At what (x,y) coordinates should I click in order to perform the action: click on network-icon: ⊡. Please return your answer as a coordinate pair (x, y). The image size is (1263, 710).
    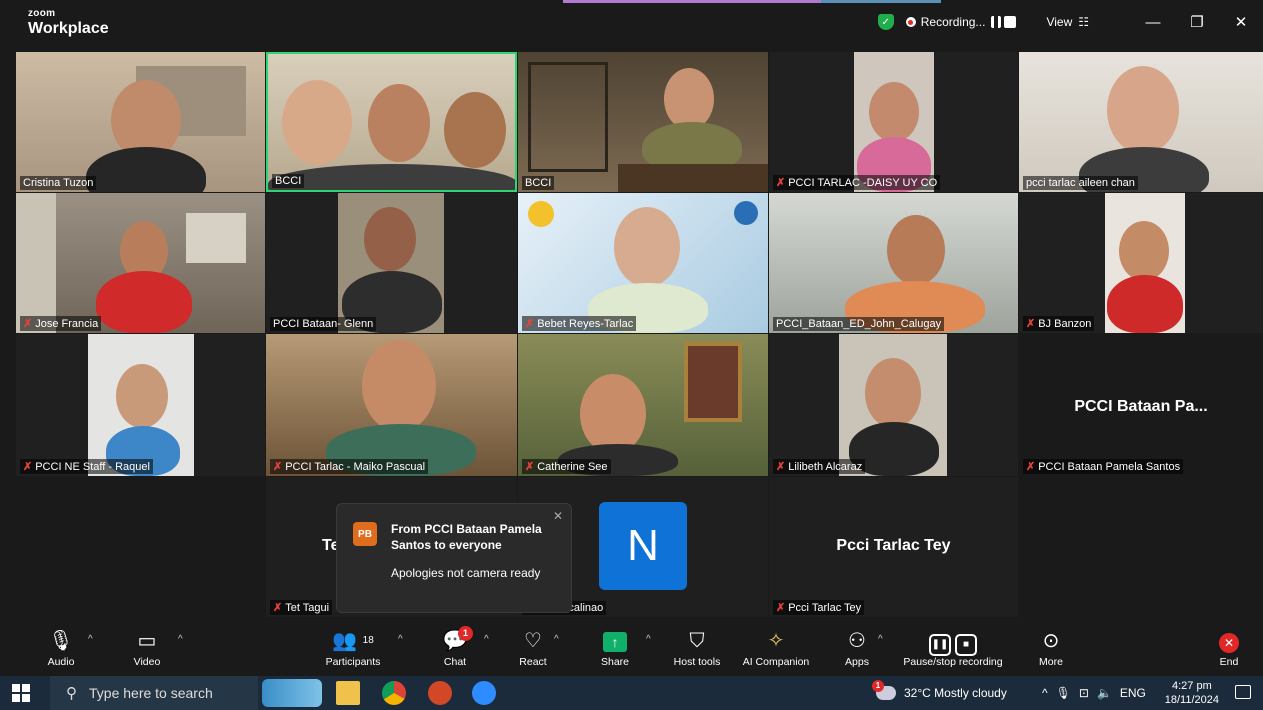
    Looking at the image, I should click on (1084, 693).